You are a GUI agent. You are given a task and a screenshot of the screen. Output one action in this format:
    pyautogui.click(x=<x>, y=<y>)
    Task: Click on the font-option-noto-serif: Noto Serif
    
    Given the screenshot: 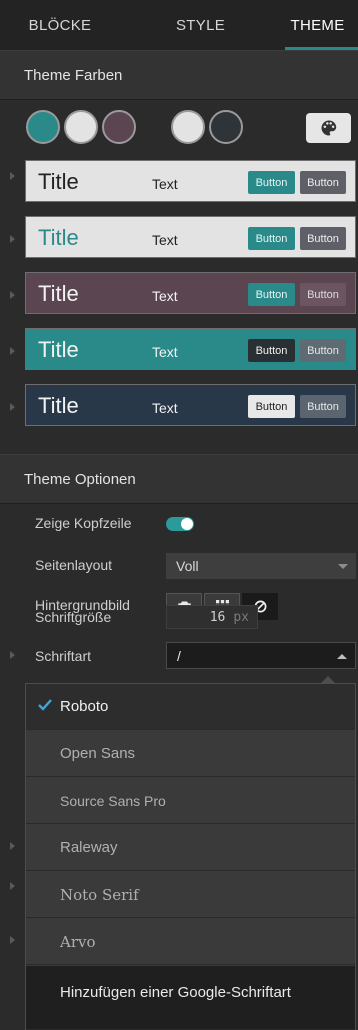 What is the action you would take?
    pyautogui.click(x=190, y=895)
    